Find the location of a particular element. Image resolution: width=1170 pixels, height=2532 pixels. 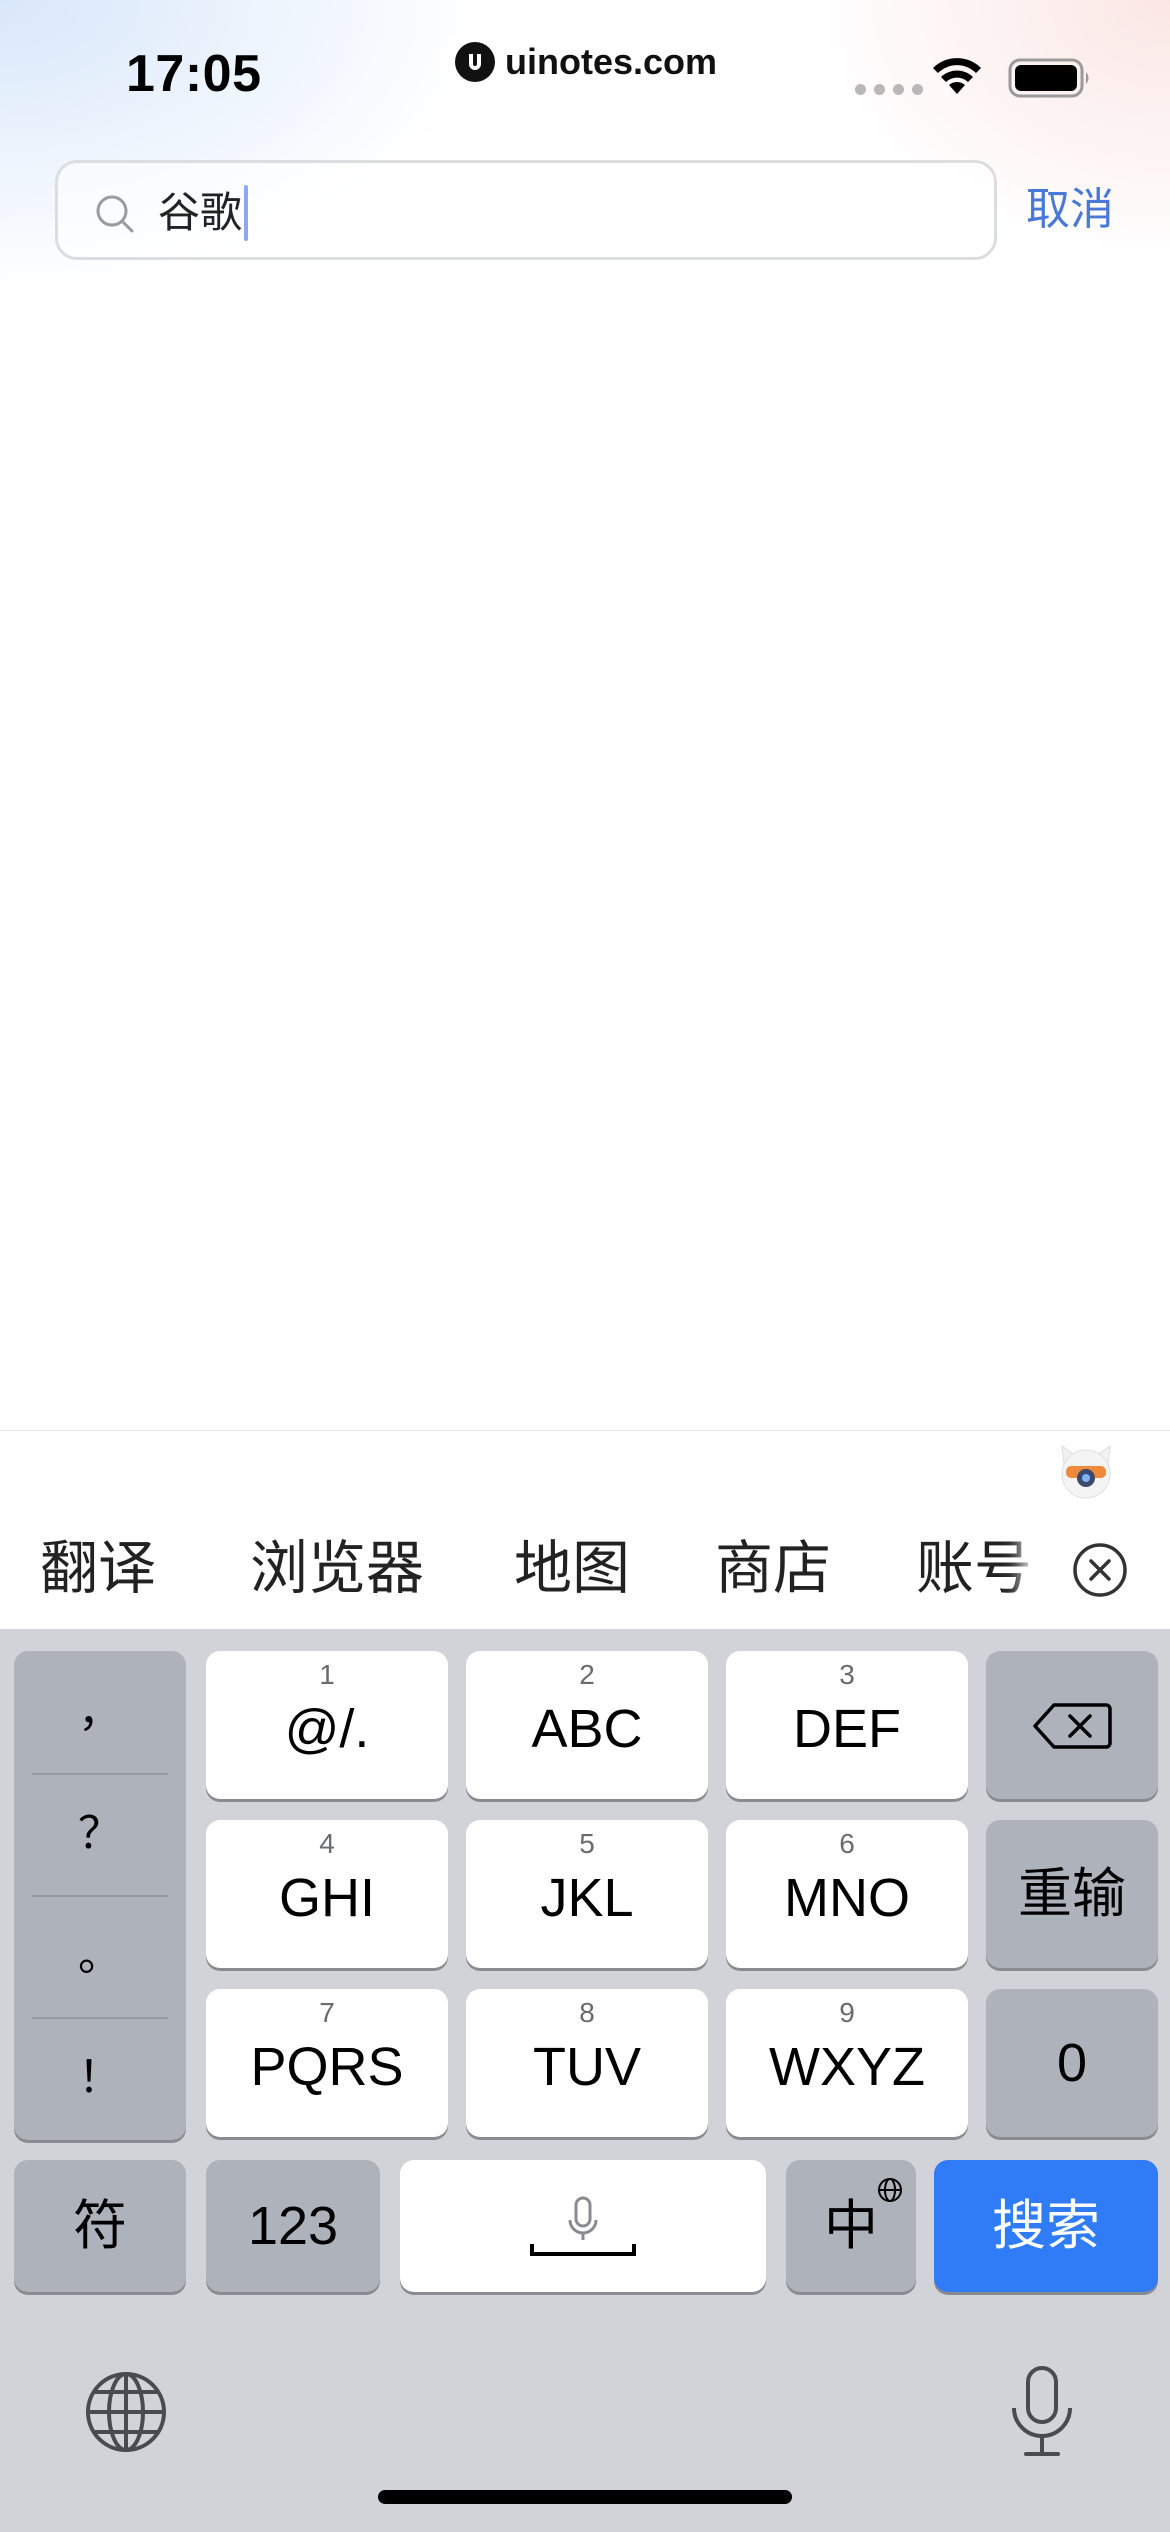

candidate-word: 账号 is located at coordinates (974, 1568).